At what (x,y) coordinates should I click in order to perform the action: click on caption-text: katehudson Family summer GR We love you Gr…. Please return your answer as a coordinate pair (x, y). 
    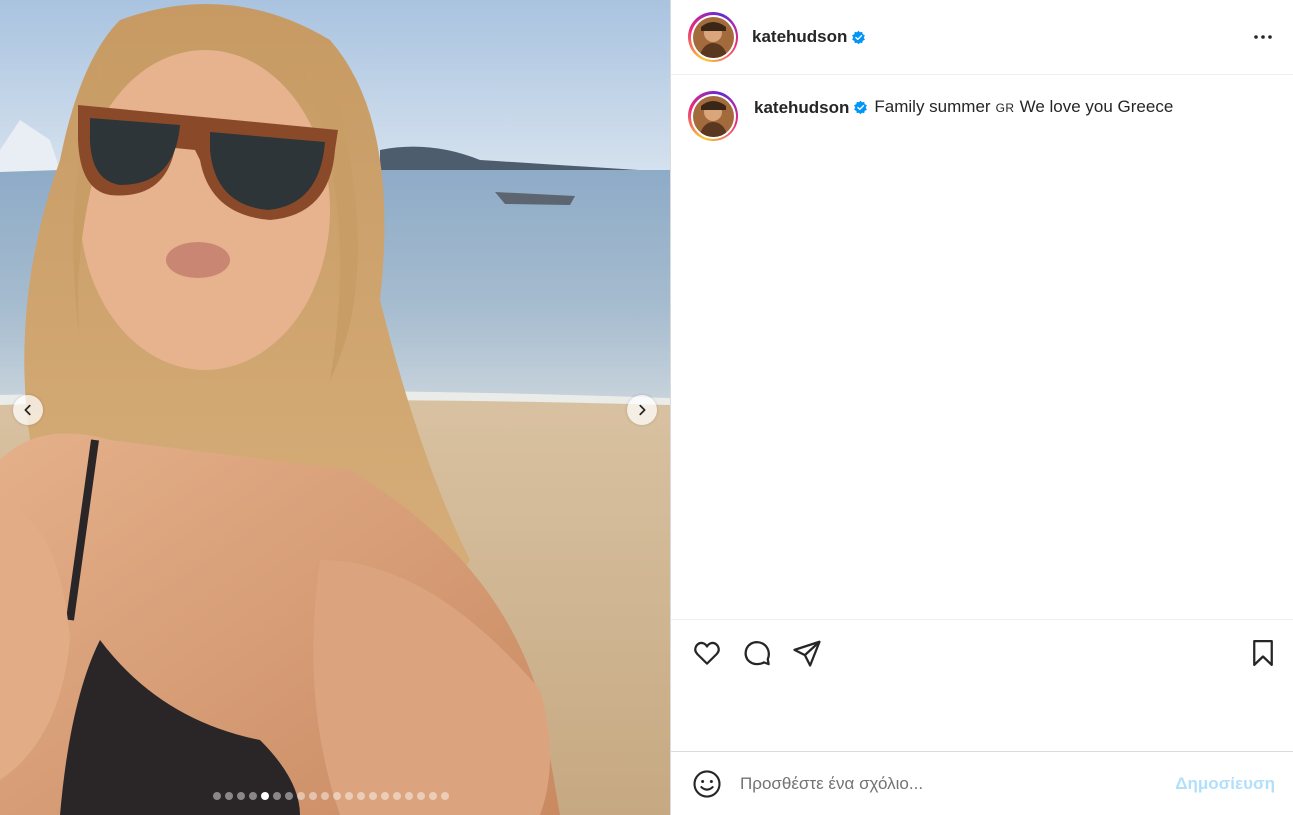
    Looking at the image, I should click on (963, 107).